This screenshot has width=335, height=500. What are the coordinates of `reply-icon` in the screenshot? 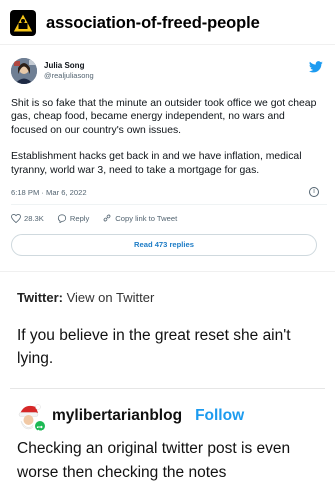 It's located at (61, 218).